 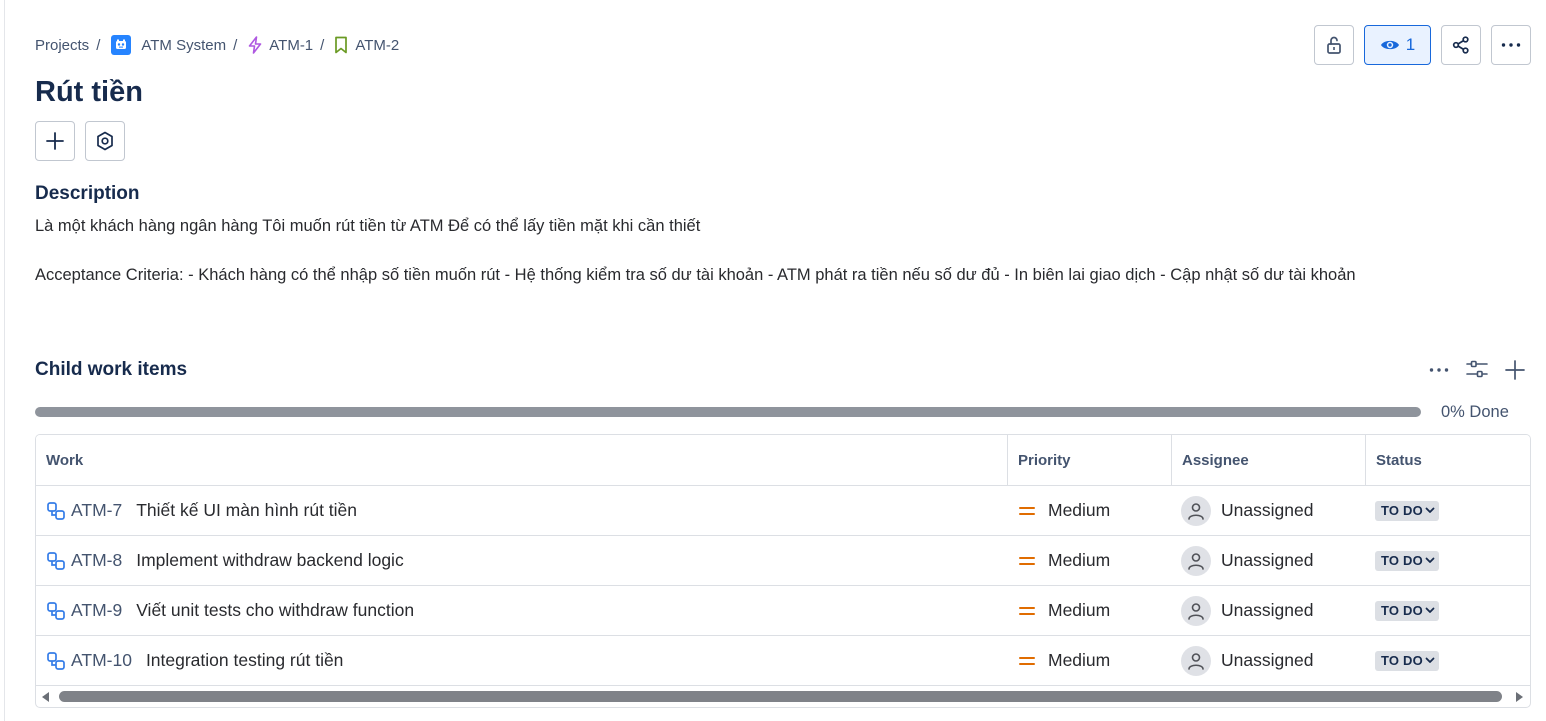 What do you see at coordinates (87, 193) in the screenshot?
I see `description-heading: Description` at bounding box center [87, 193].